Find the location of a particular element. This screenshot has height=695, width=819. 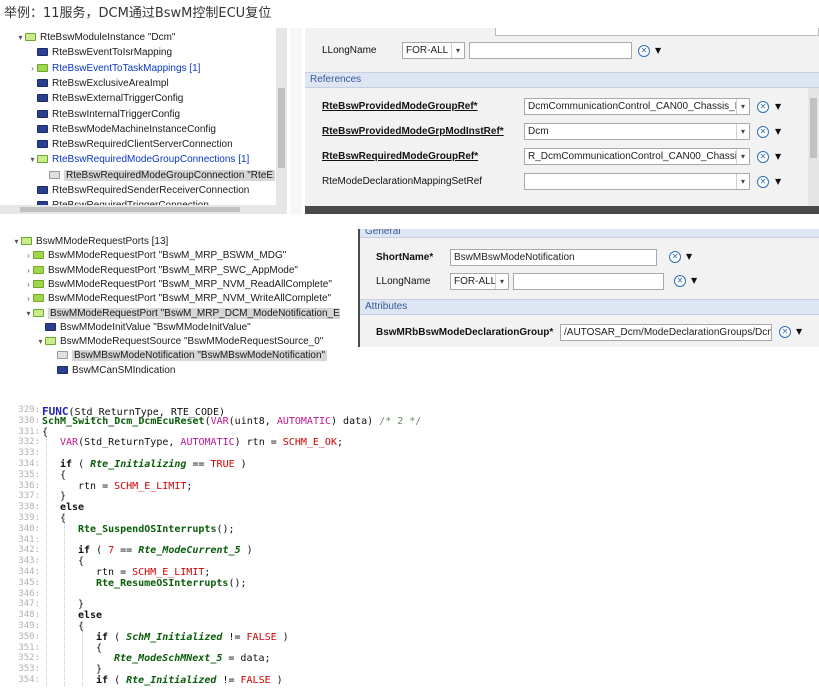

tree-item: ▾ BswMModeRequestPorts [13] is located at coordinates (90, 241).